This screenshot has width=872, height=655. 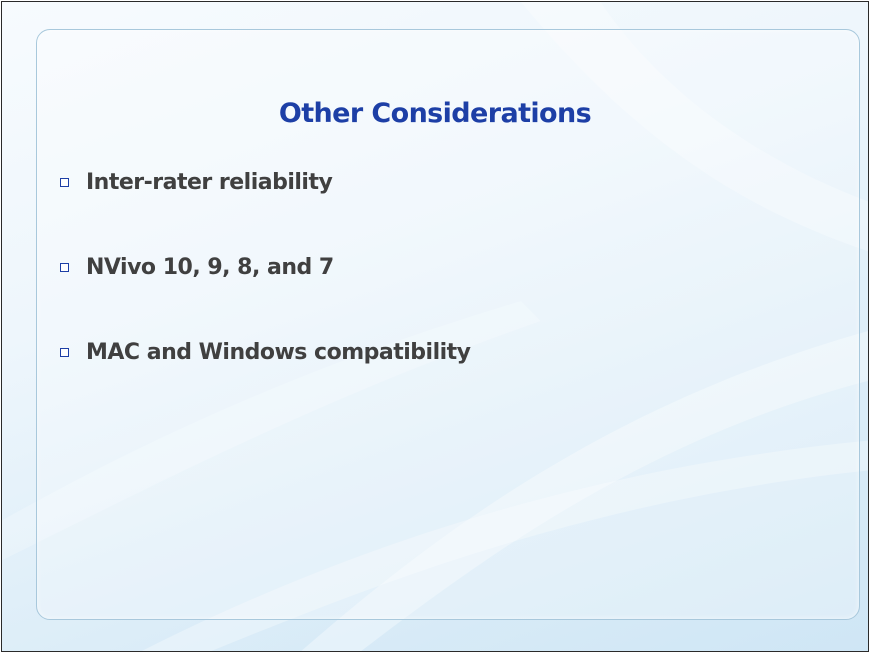 I want to click on bullet-text: MAC and Windows compatibility, so click(x=278, y=352).